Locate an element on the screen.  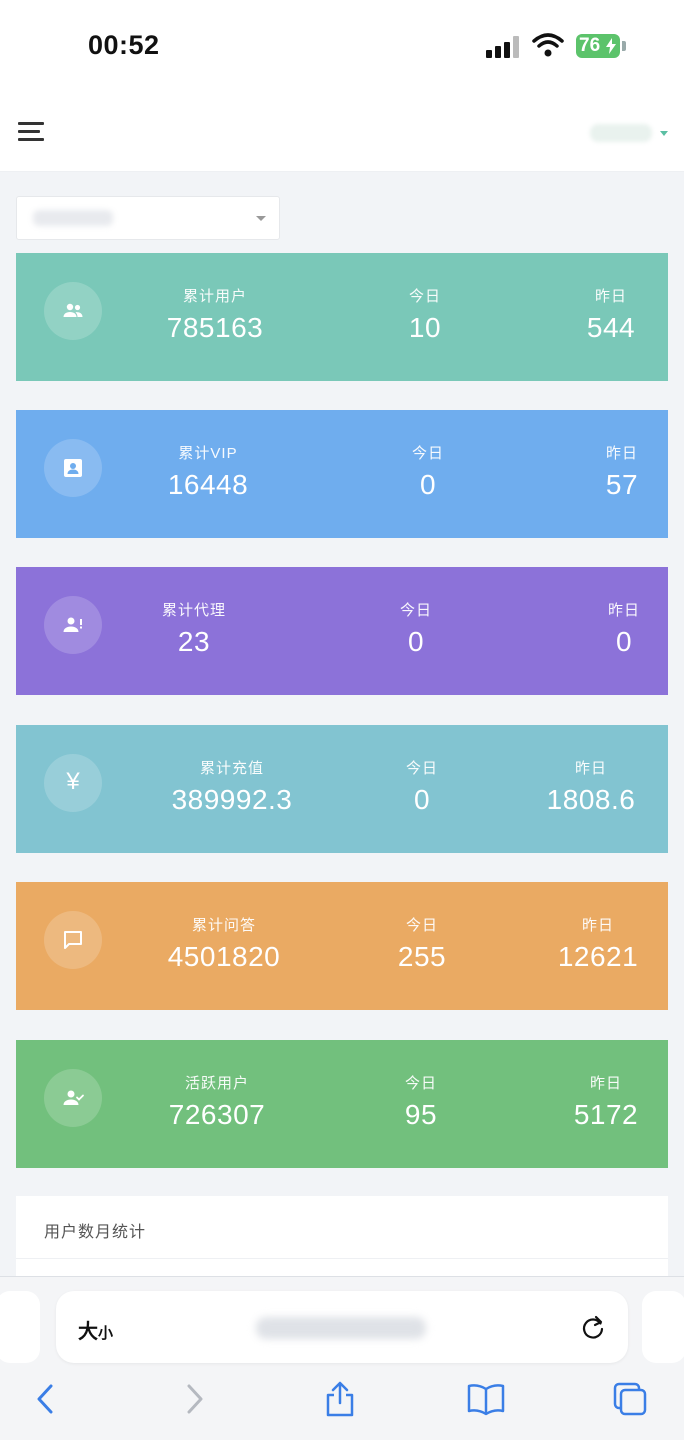
forward-icon is located at coordinates (194, 1399).